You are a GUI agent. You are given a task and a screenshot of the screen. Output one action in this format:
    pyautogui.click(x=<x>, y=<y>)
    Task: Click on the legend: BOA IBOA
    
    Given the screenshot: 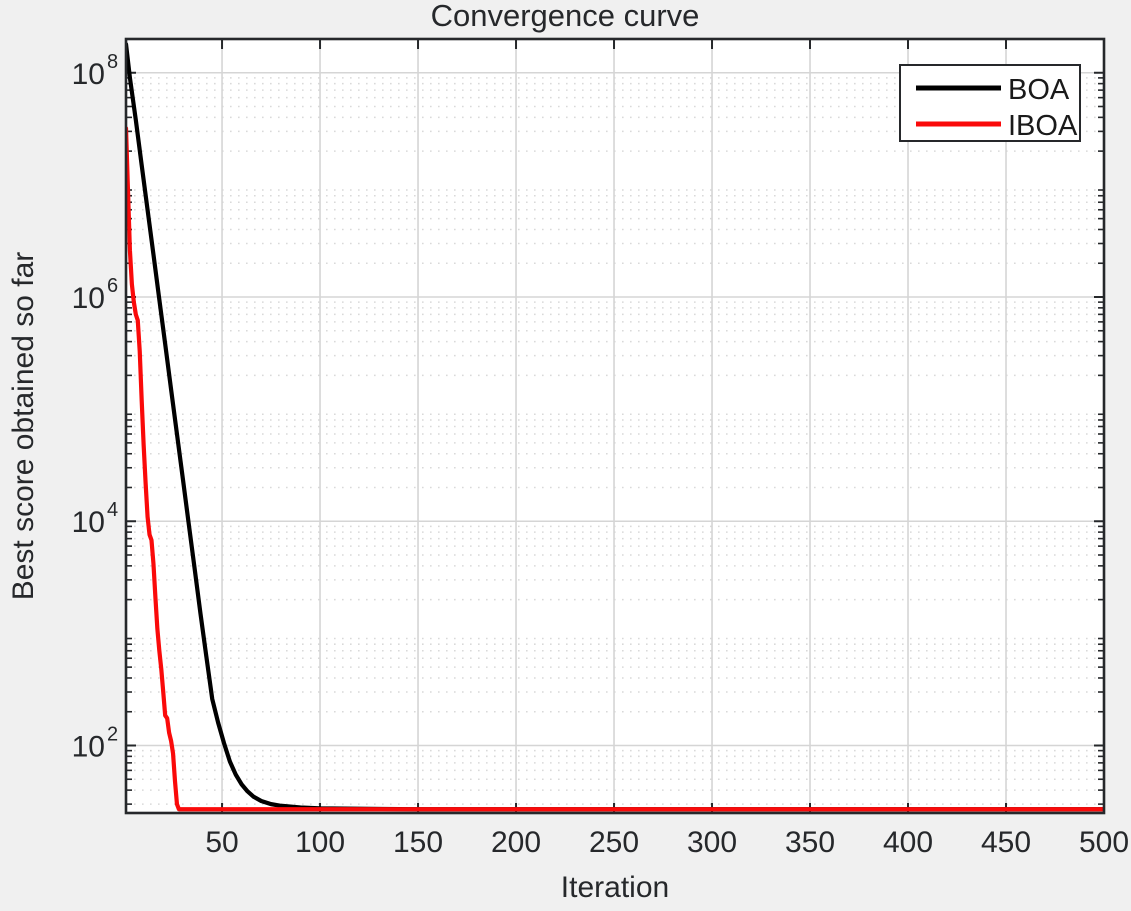 What is the action you would take?
    pyautogui.click(x=990, y=103)
    